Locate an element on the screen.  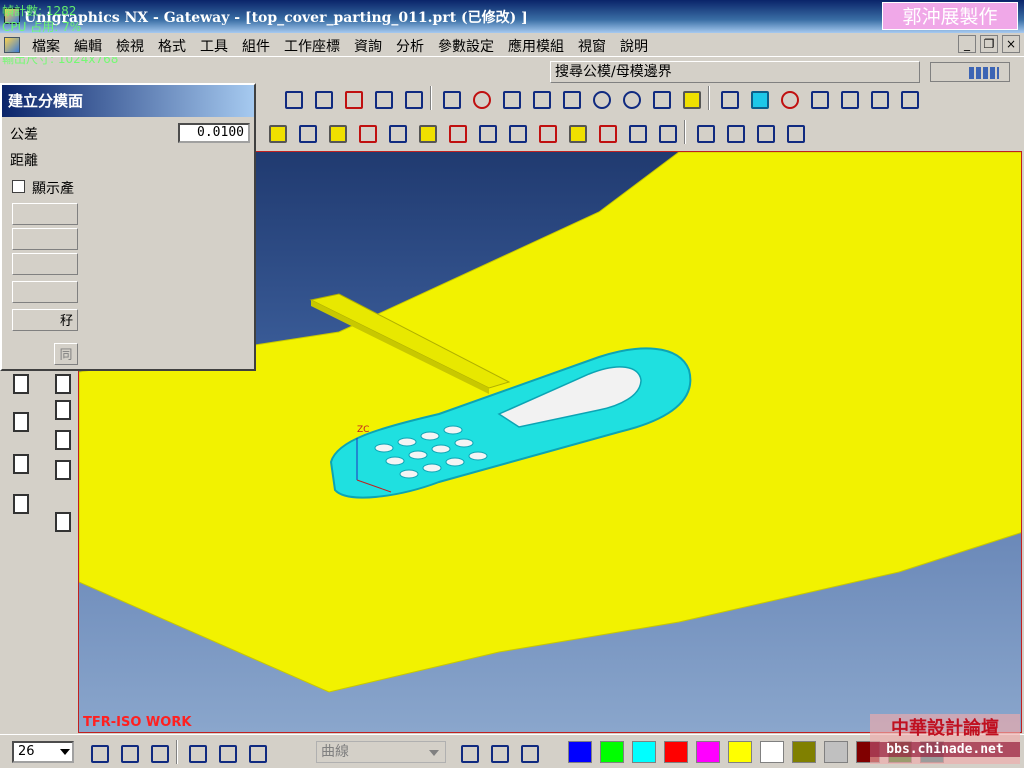
menu-edit: 編輯 is located at coordinates (88, 46).